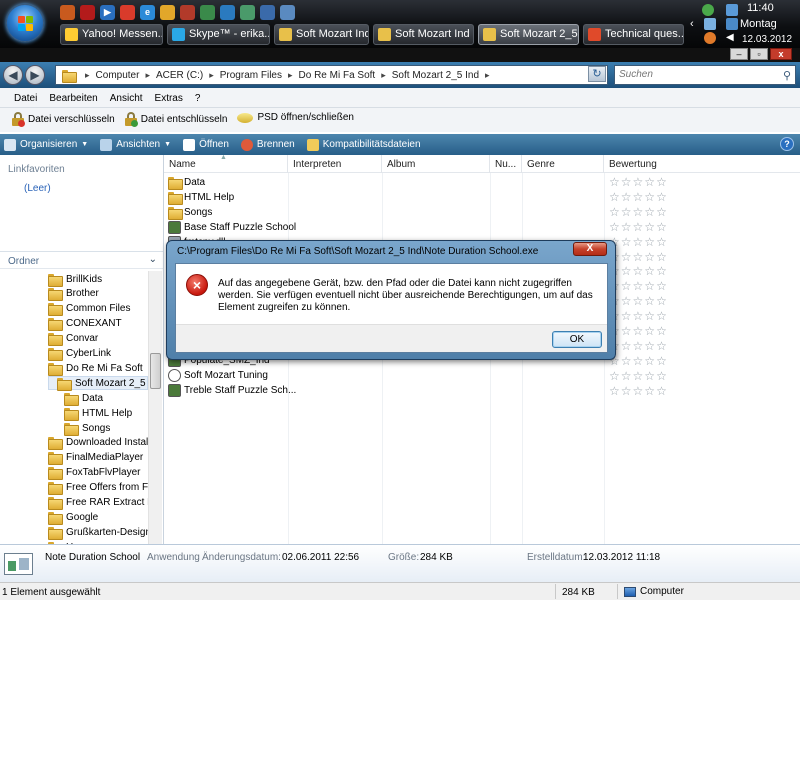 This screenshot has height=766, width=800. Describe the element at coordinates (590, 249) in the screenshot. I see `dialog-close-button: X` at that location.